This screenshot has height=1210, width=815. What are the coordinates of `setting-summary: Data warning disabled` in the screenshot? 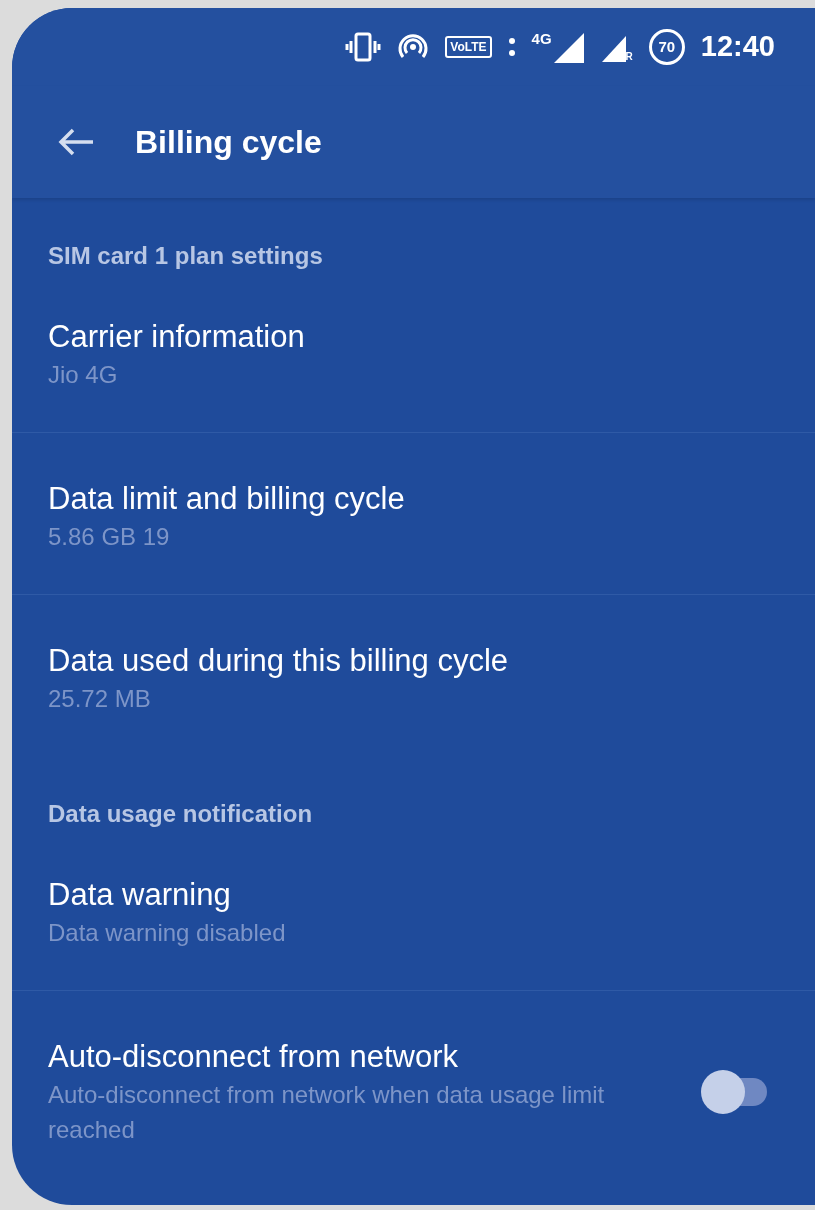 It's located at (167, 933).